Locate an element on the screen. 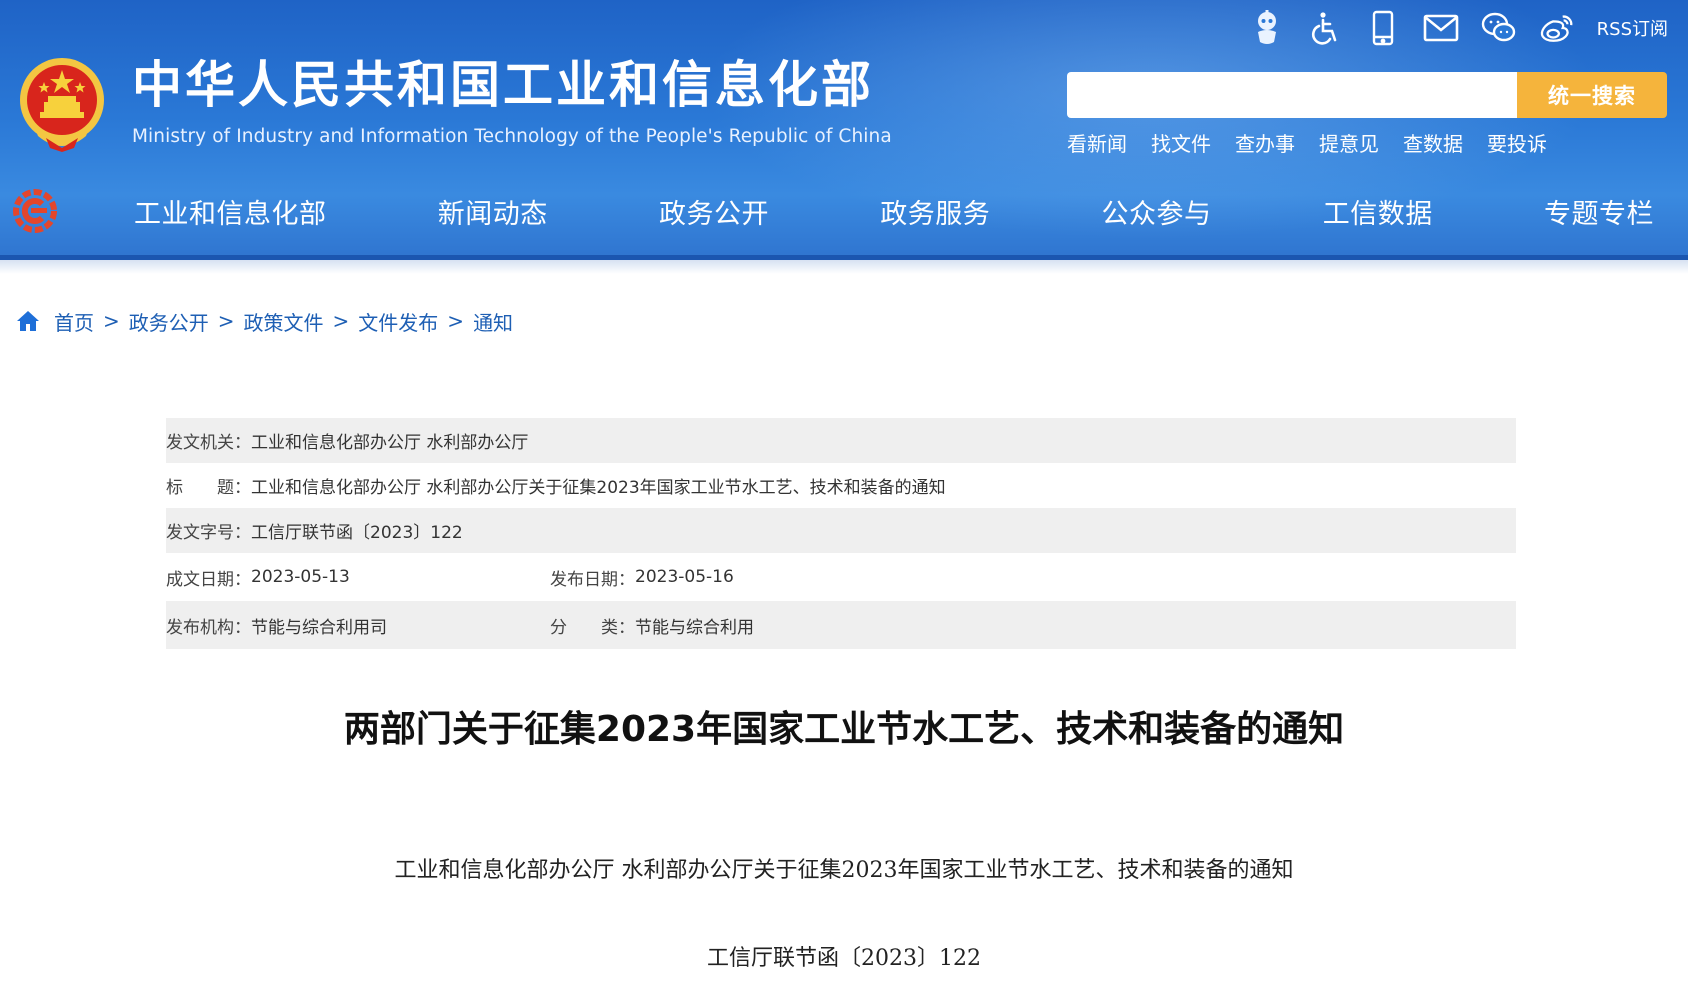 The height and width of the screenshot is (1005, 1688). meta-issuer: 工业和信息化部办公厅 水利部办公厅 is located at coordinates (390, 443).